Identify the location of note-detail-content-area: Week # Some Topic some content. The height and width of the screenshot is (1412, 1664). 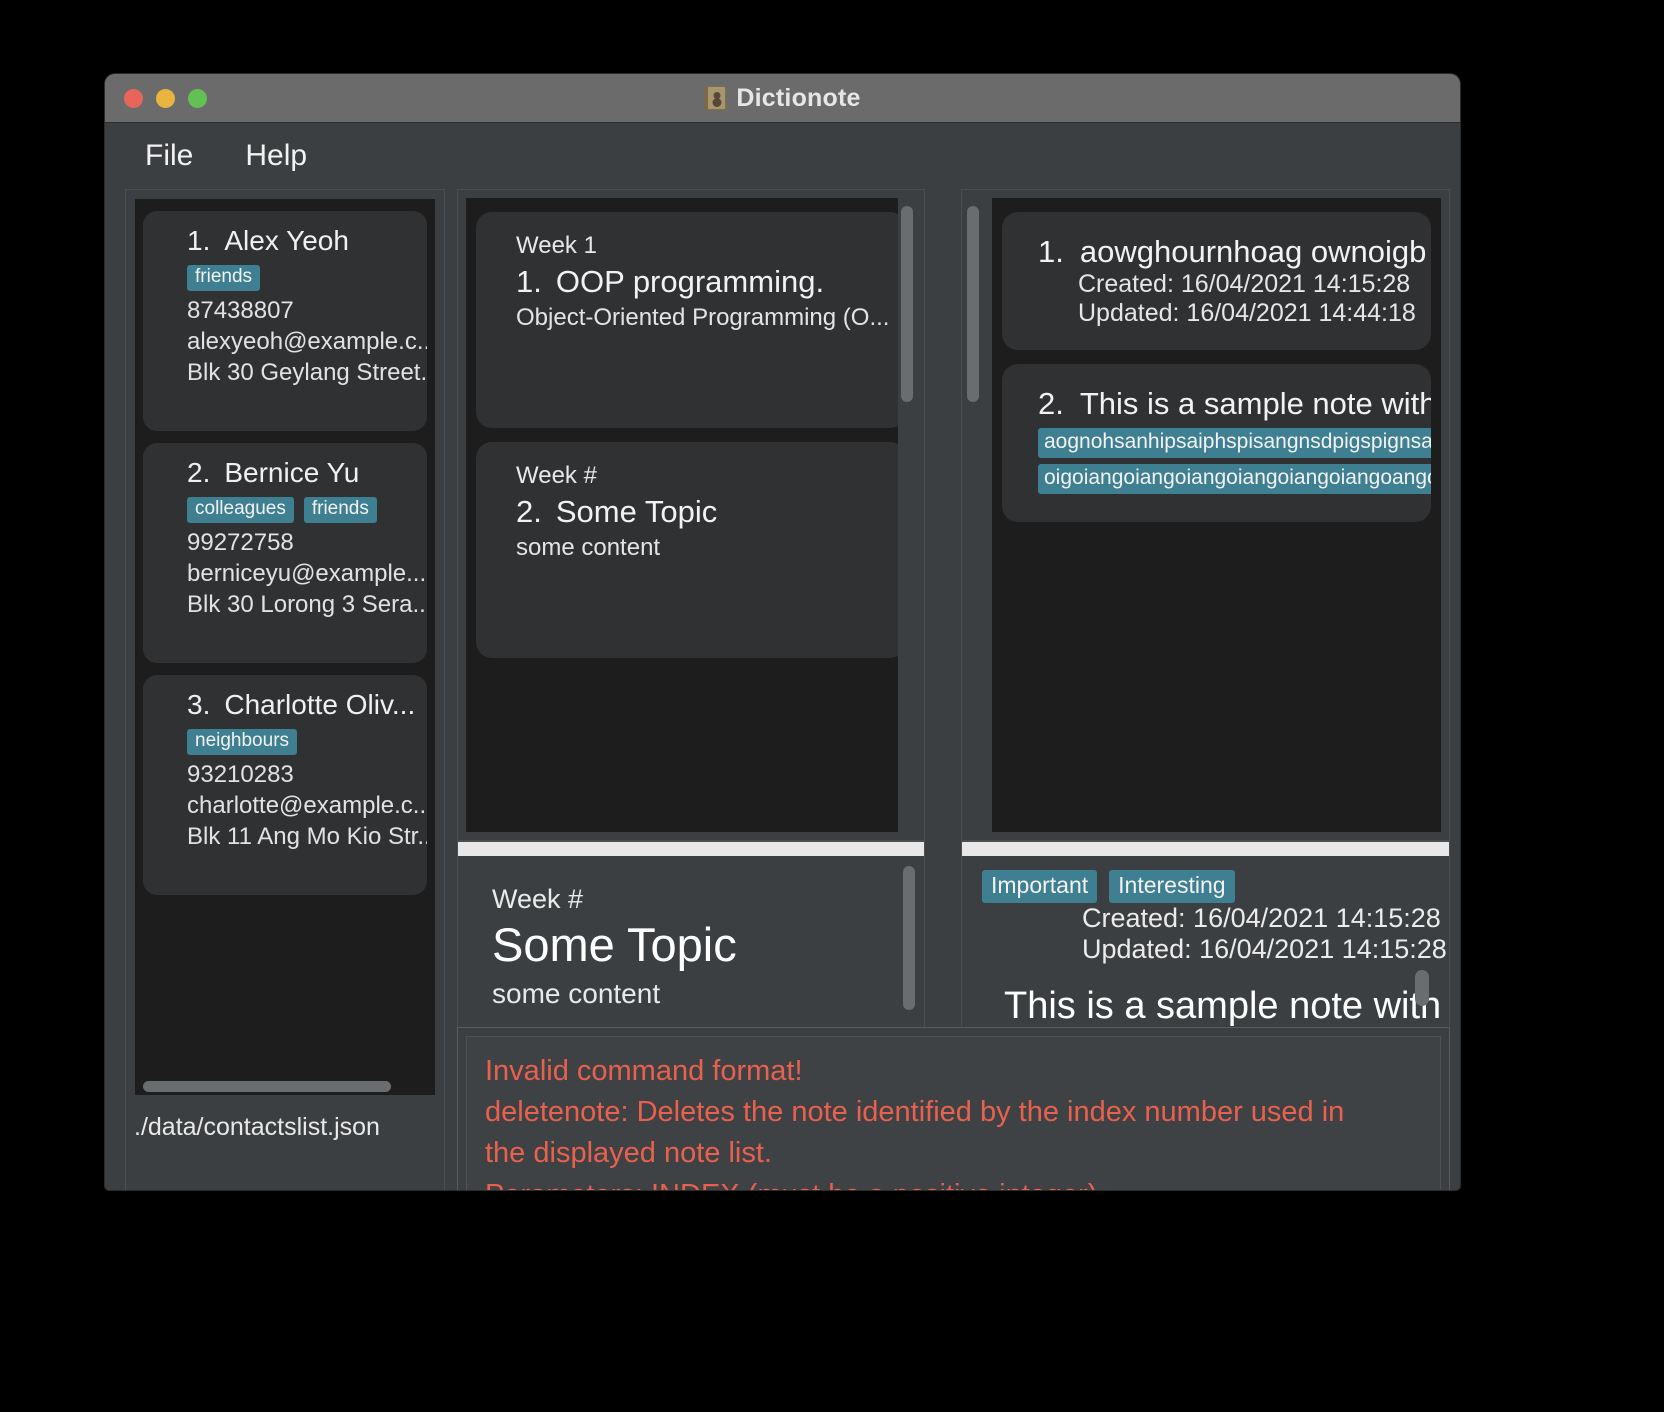
(691, 953).